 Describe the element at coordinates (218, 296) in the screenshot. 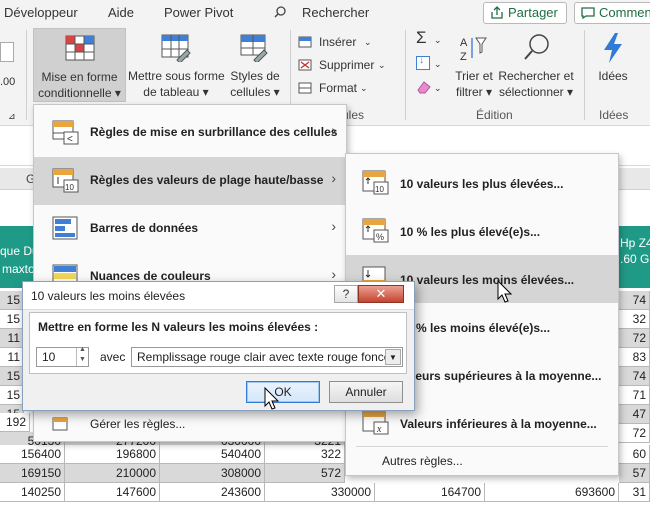

I see `dialog-title-bar: 10 valeurs les moins élevées ? ✕` at that location.